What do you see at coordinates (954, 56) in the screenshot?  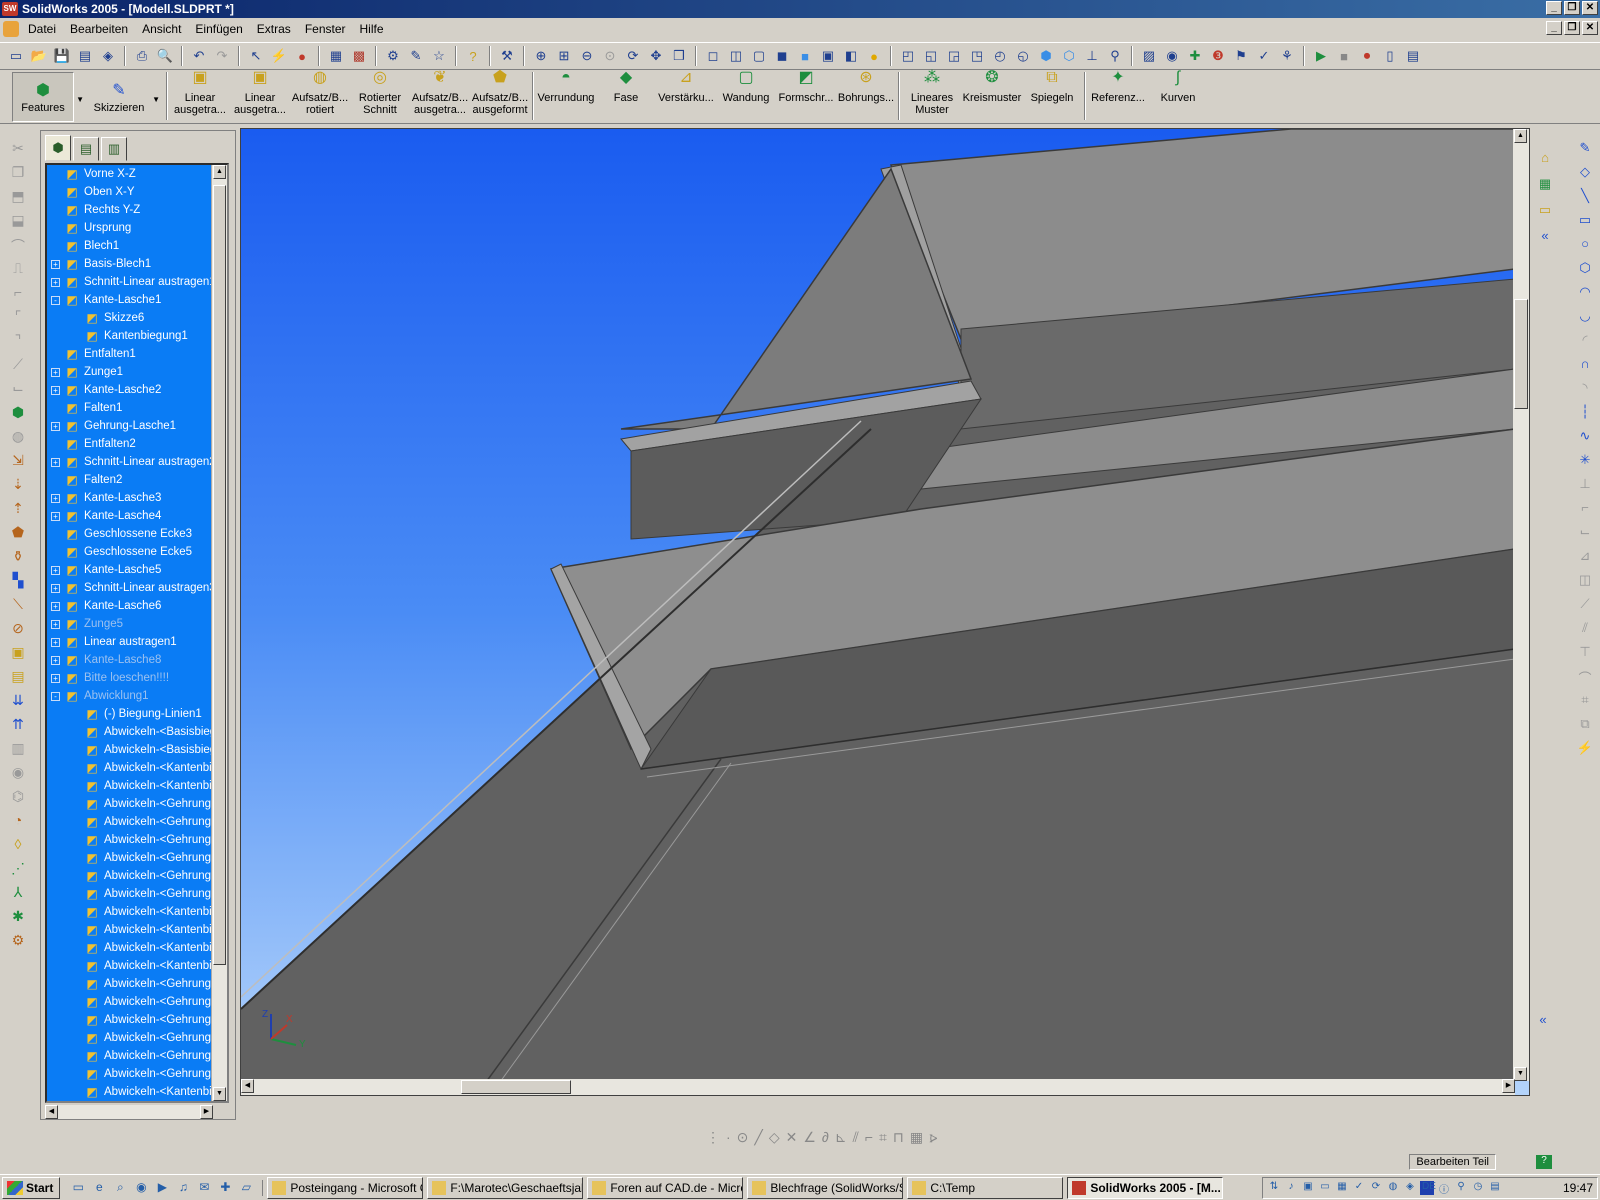 I see `view-left-icon: ◲` at bounding box center [954, 56].